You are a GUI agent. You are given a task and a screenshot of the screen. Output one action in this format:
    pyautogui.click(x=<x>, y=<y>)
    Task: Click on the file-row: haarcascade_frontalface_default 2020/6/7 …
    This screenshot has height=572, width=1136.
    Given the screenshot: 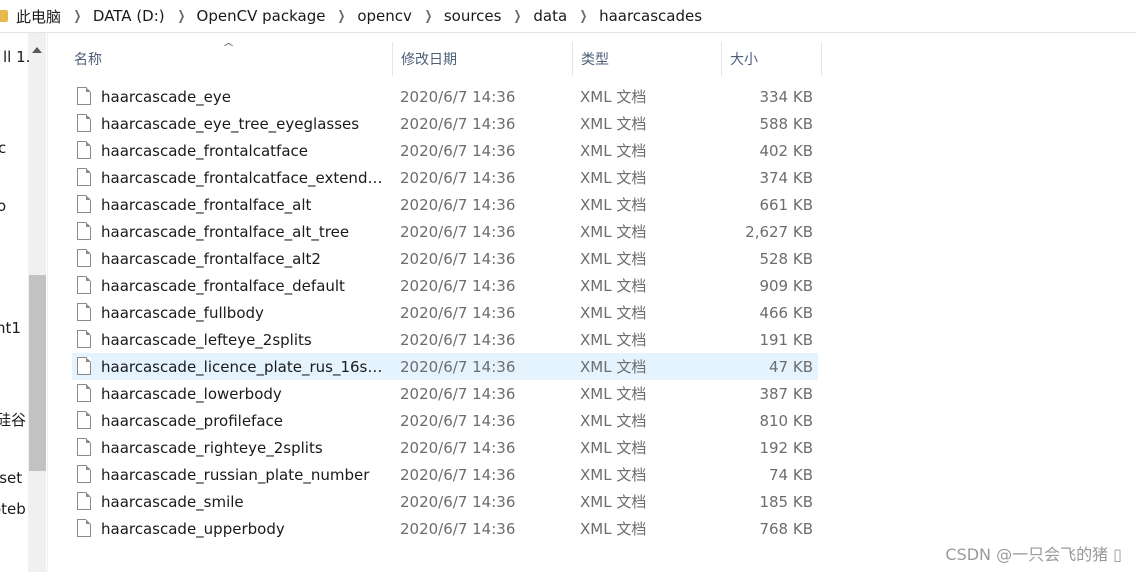 What is the action you would take?
    pyautogui.click(x=445, y=285)
    